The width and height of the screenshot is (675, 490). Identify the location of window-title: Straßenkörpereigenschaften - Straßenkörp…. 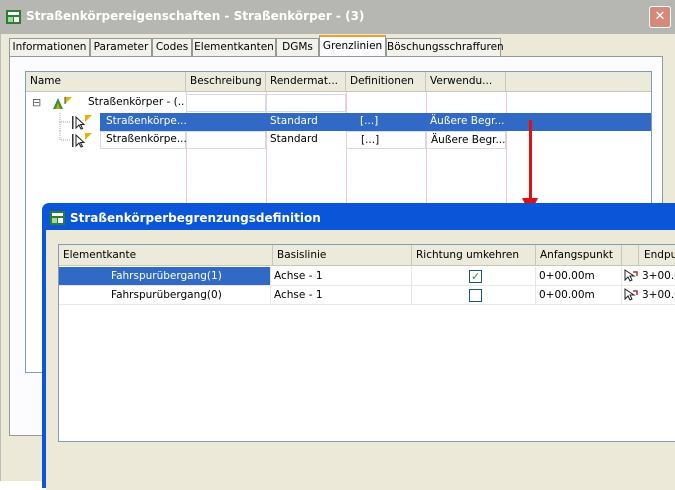
(195, 16).